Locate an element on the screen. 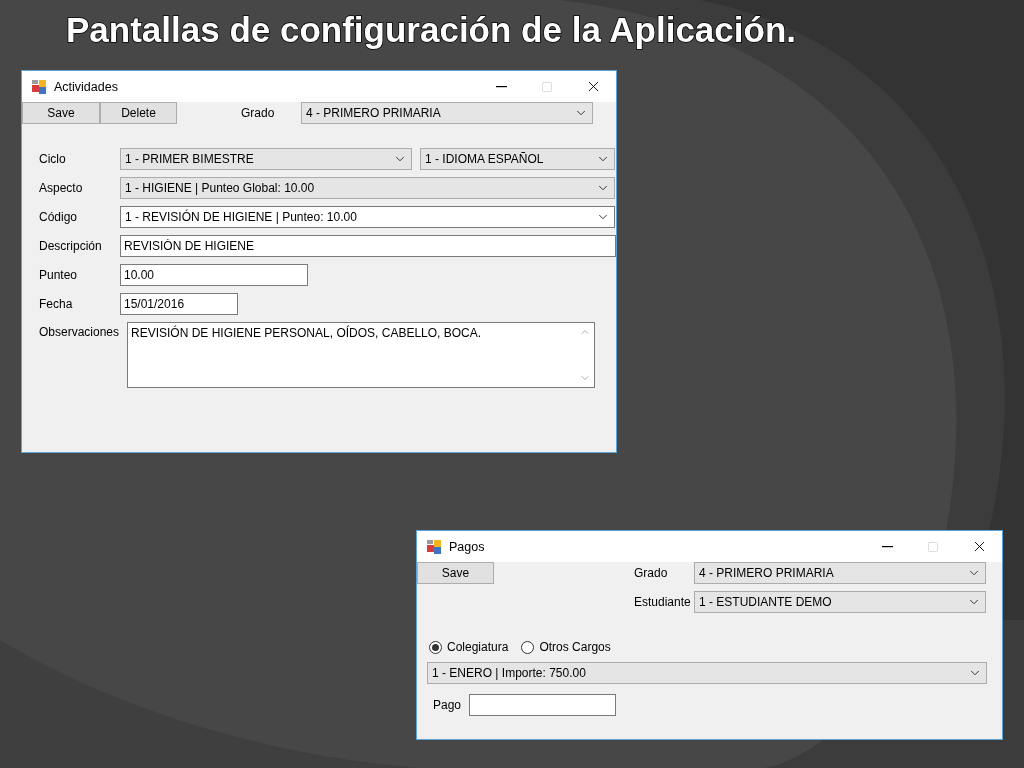 This screenshot has width=1024, height=768. field-label: Estudiante is located at coordinates (663, 602).